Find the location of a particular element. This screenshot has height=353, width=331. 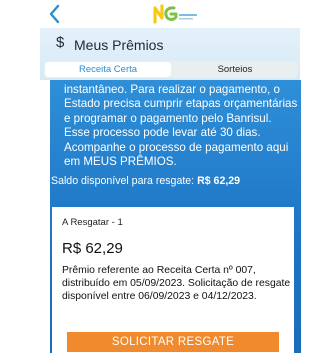

tab-bar: Receita Certa Sorteios is located at coordinates (171, 69).